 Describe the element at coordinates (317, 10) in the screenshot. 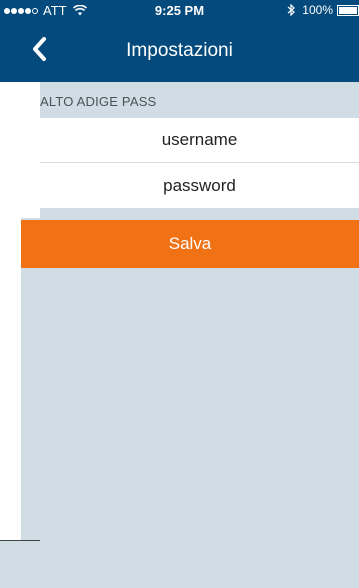

I see `battery-percent: 100%` at that location.